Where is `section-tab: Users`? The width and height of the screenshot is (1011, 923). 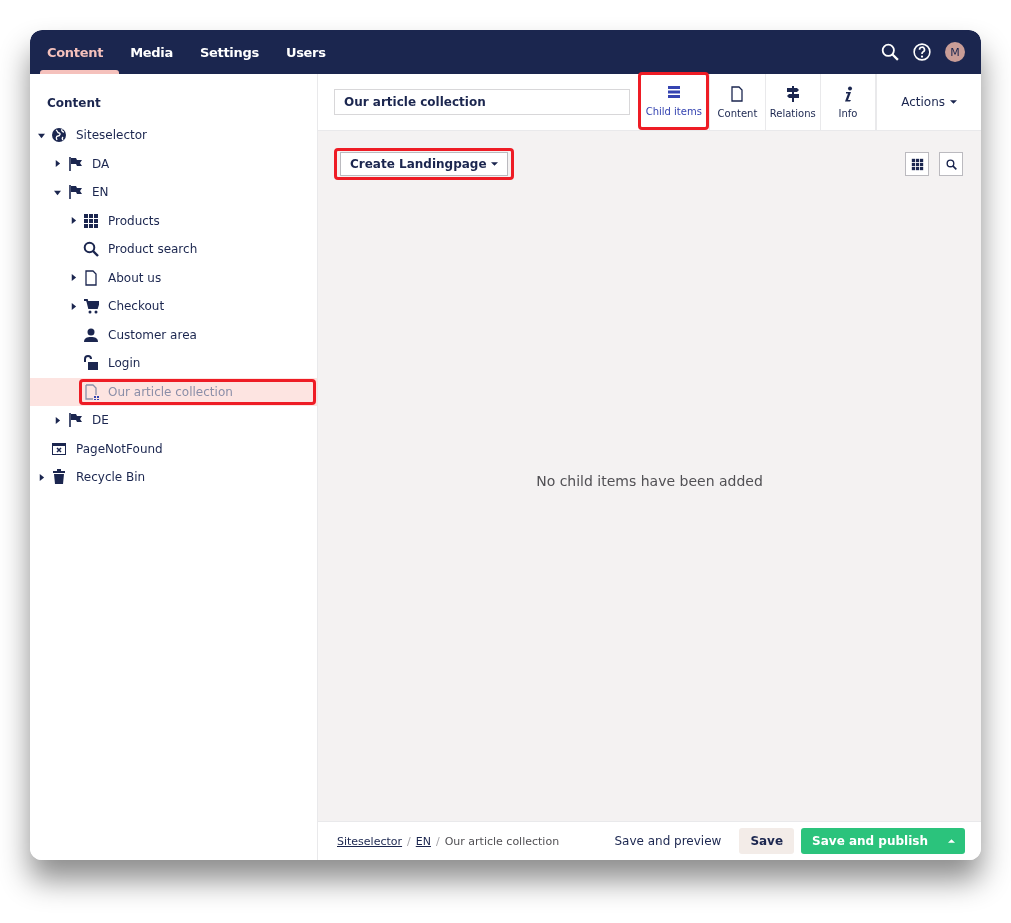
section-tab: Users is located at coordinates (310, 52).